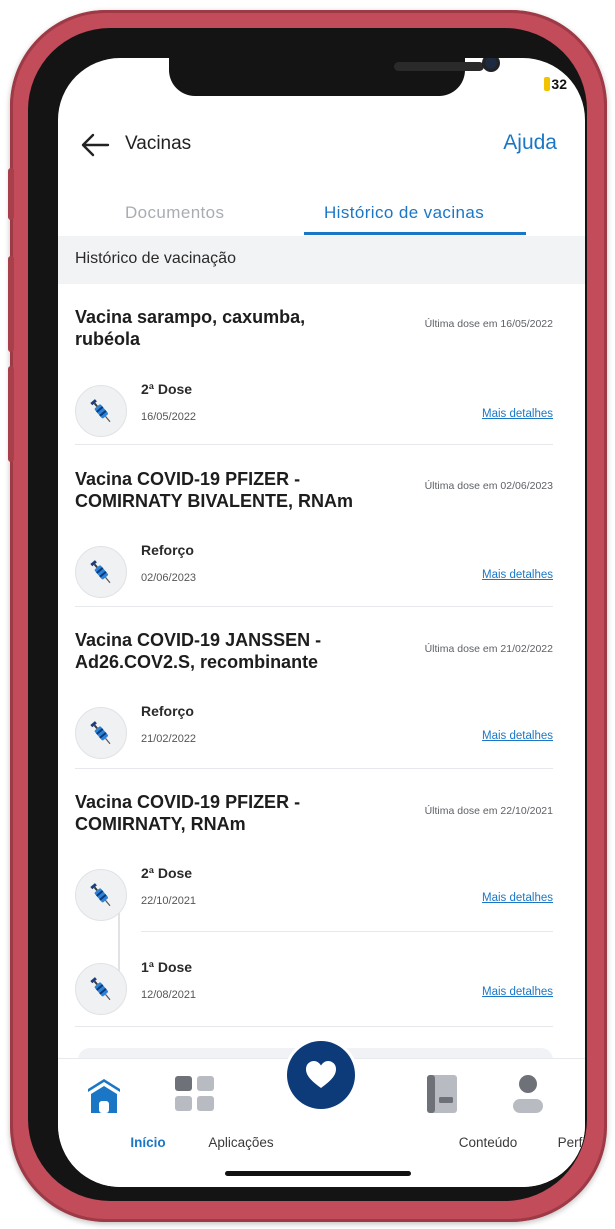 The image size is (615, 1229). Describe the element at coordinates (571, 1142) in the screenshot. I see `nav-label: Perfil` at that location.